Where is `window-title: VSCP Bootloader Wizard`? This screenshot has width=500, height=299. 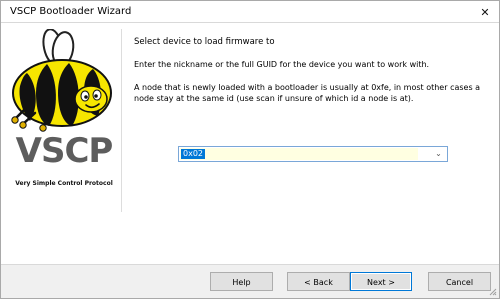 window-title: VSCP Bootloader Wizard is located at coordinates (71, 11).